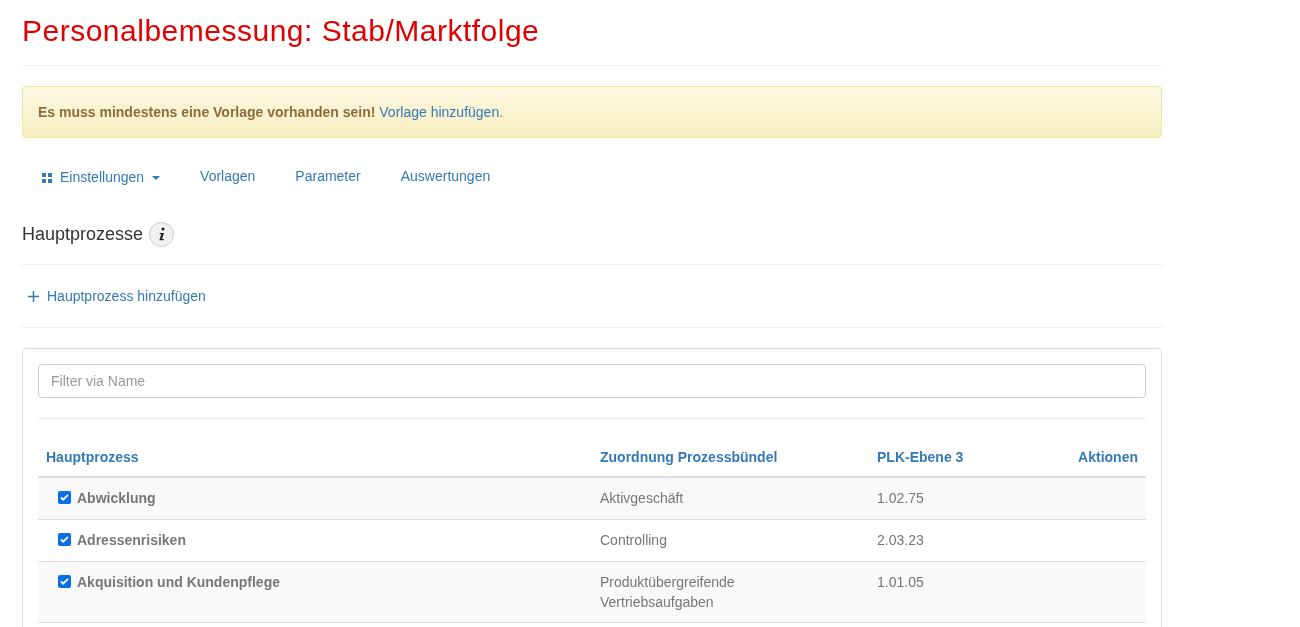 The height and width of the screenshot is (627, 1300). What do you see at coordinates (271, 112) in the screenshot?
I see `alert-message: Es muss mindestens eine Vorlage vorhanden sein! Vorlage hinzufügen.` at bounding box center [271, 112].